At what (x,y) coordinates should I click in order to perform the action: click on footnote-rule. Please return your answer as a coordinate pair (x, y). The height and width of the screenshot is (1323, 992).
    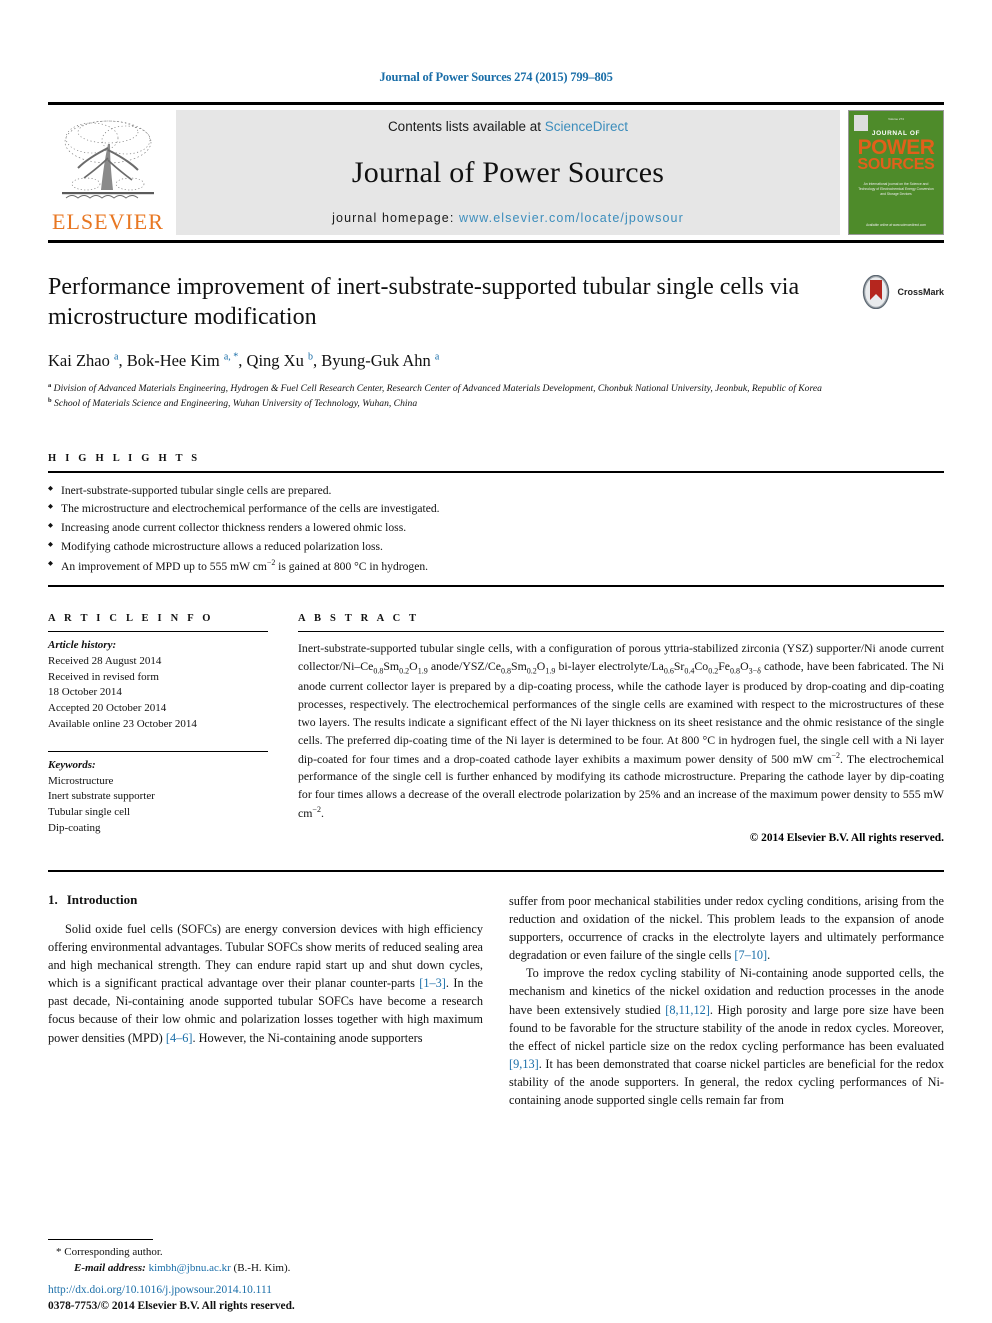
    Looking at the image, I should click on (100, 1240).